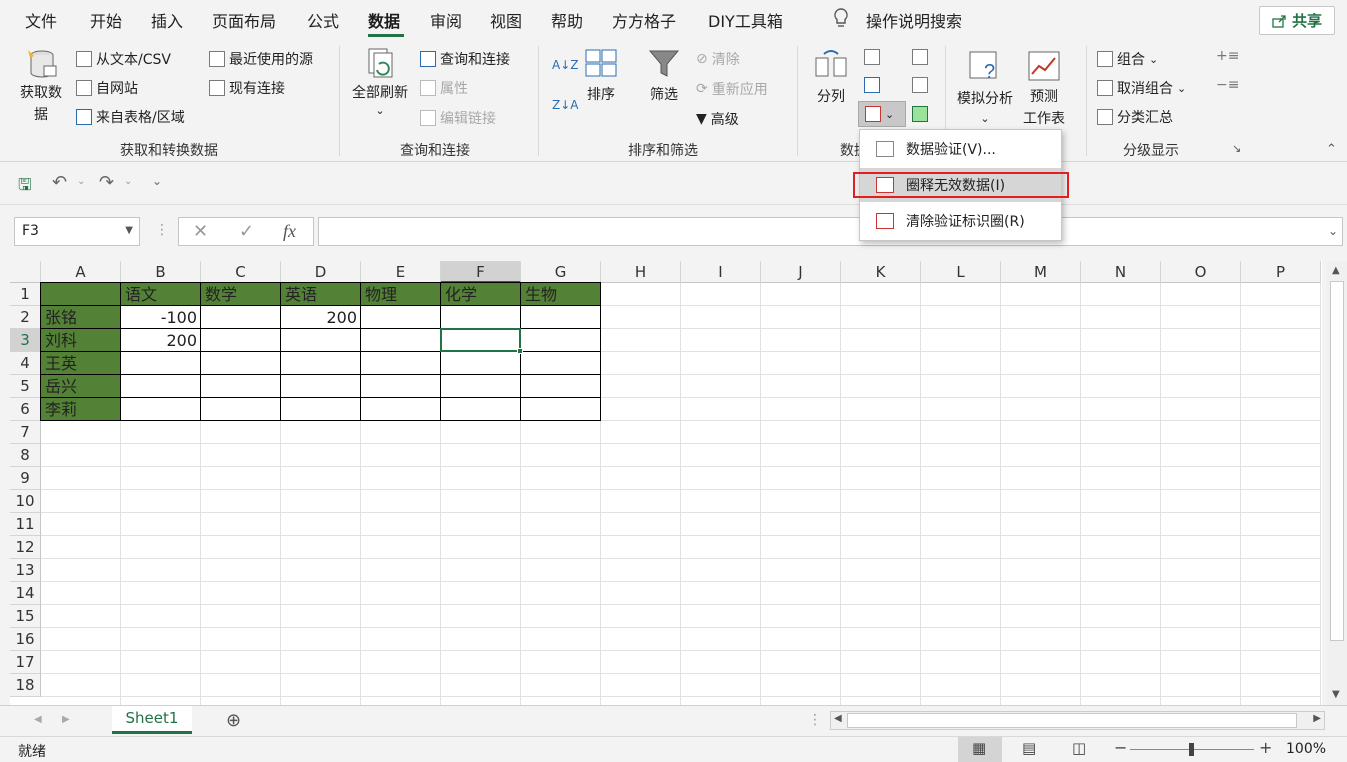 The width and height of the screenshot is (1347, 762). I want to click on column-header-P: P, so click(1281, 272).